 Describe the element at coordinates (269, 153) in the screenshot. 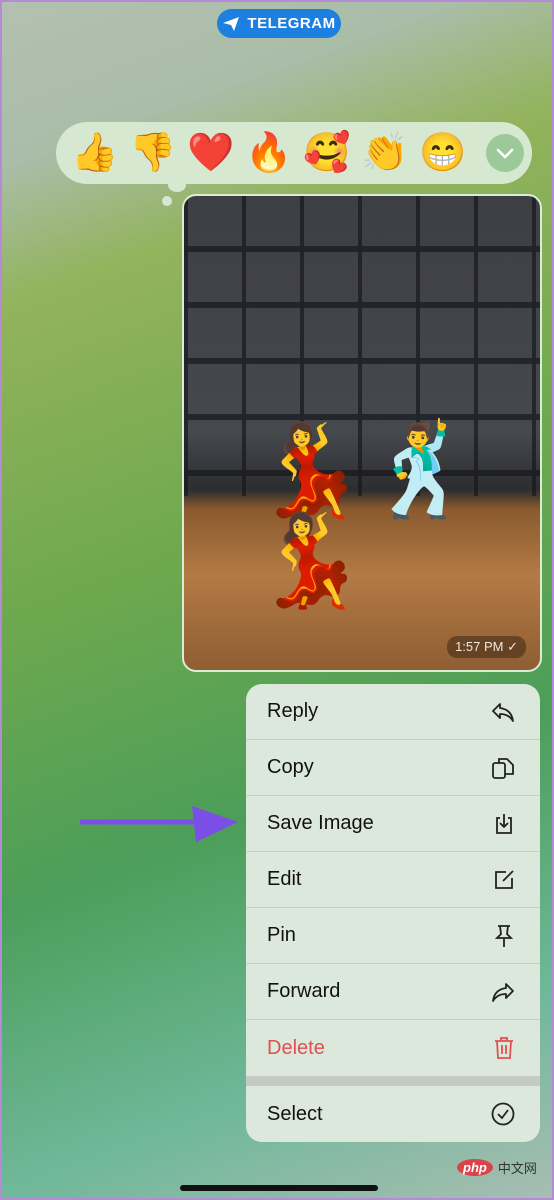

I see `reaction-fire: 🔥` at that location.